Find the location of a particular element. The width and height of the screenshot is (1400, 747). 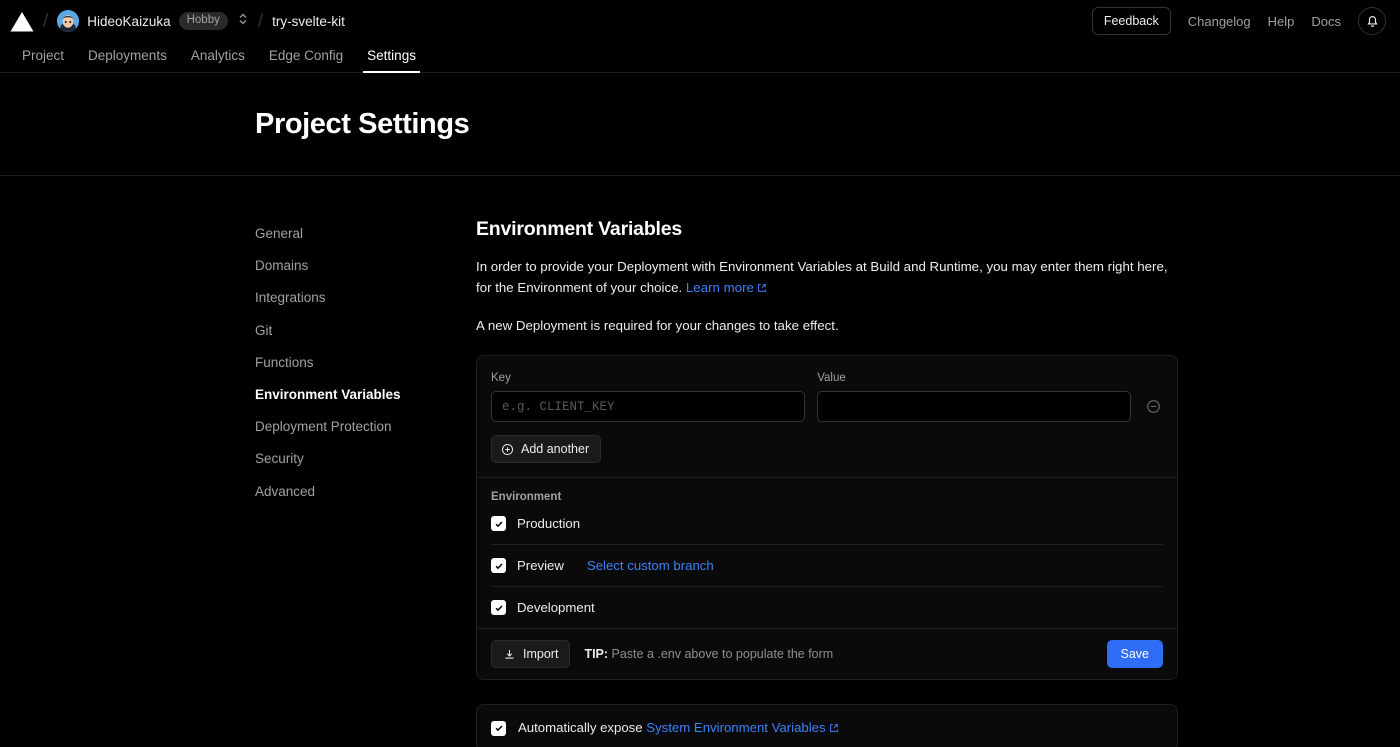

download-icon is located at coordinates (509, 654).